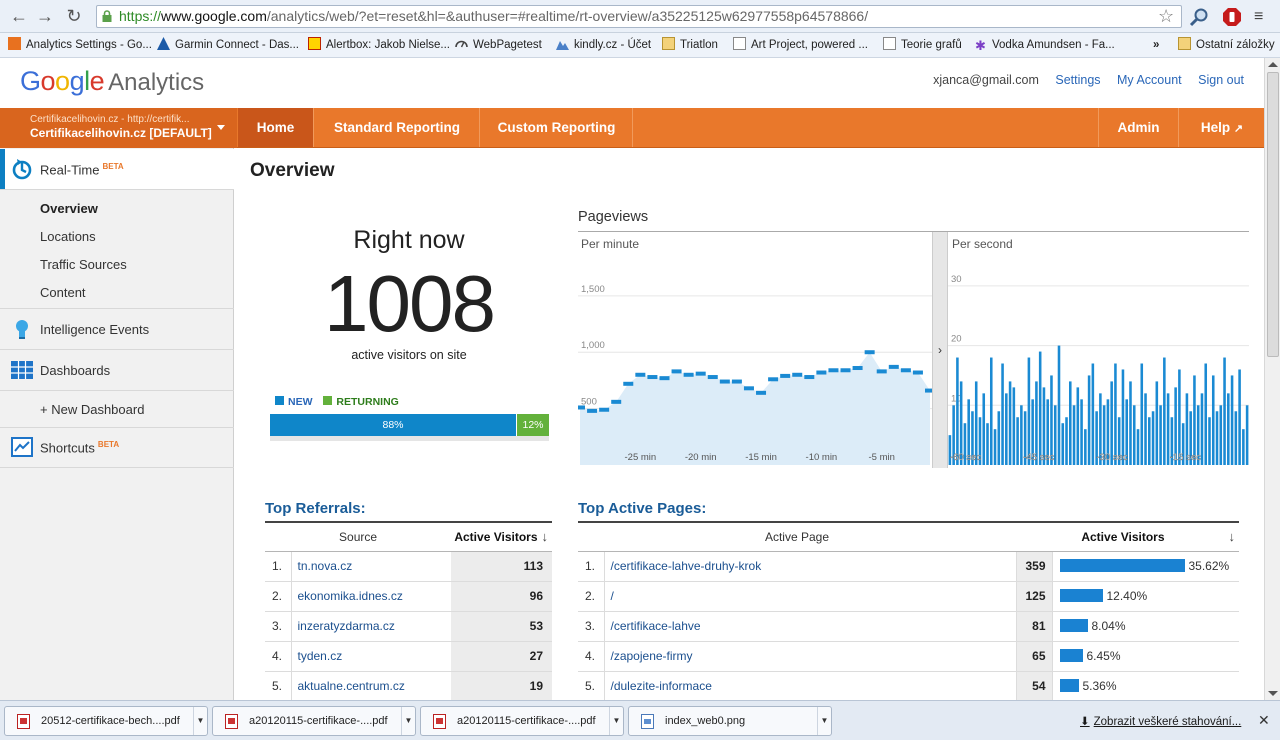 This screenshot has width=1280, height=740. Describe the element at coordinates (63, 292) in the screenshot. I see `sidebar-item-content: Content` at that location.